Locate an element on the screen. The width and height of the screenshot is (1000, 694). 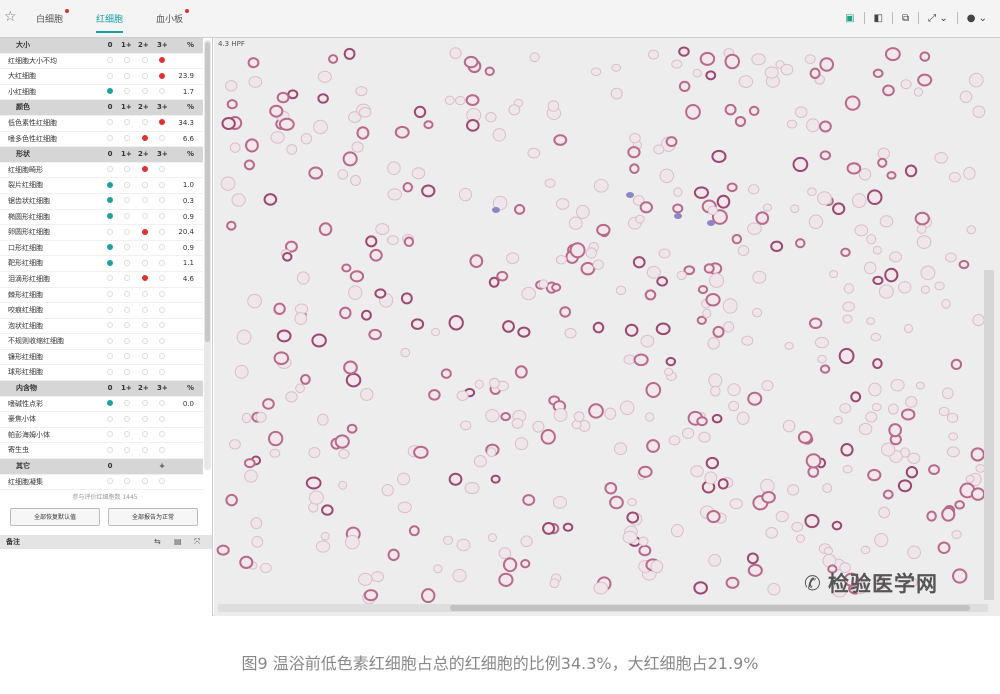
viewer-hscrollbar is located at coordinates (603, 608).